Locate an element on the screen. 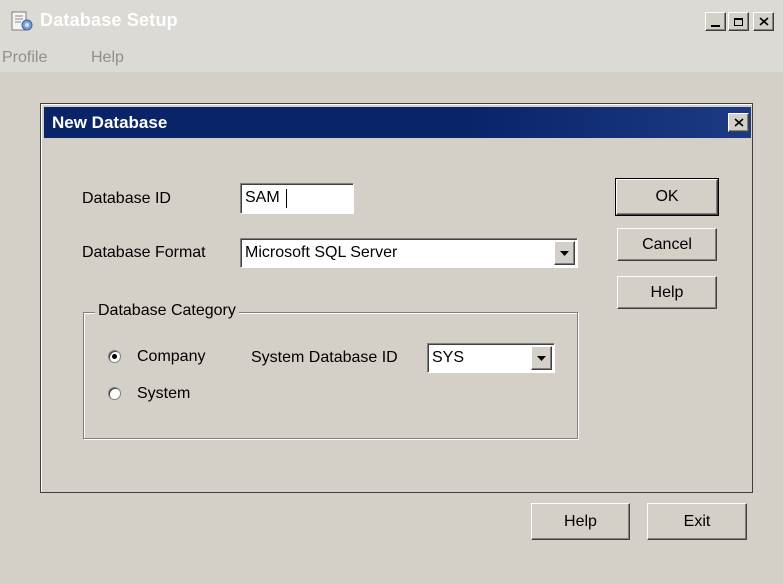  database-category-group is located at coordinates (330, 375).